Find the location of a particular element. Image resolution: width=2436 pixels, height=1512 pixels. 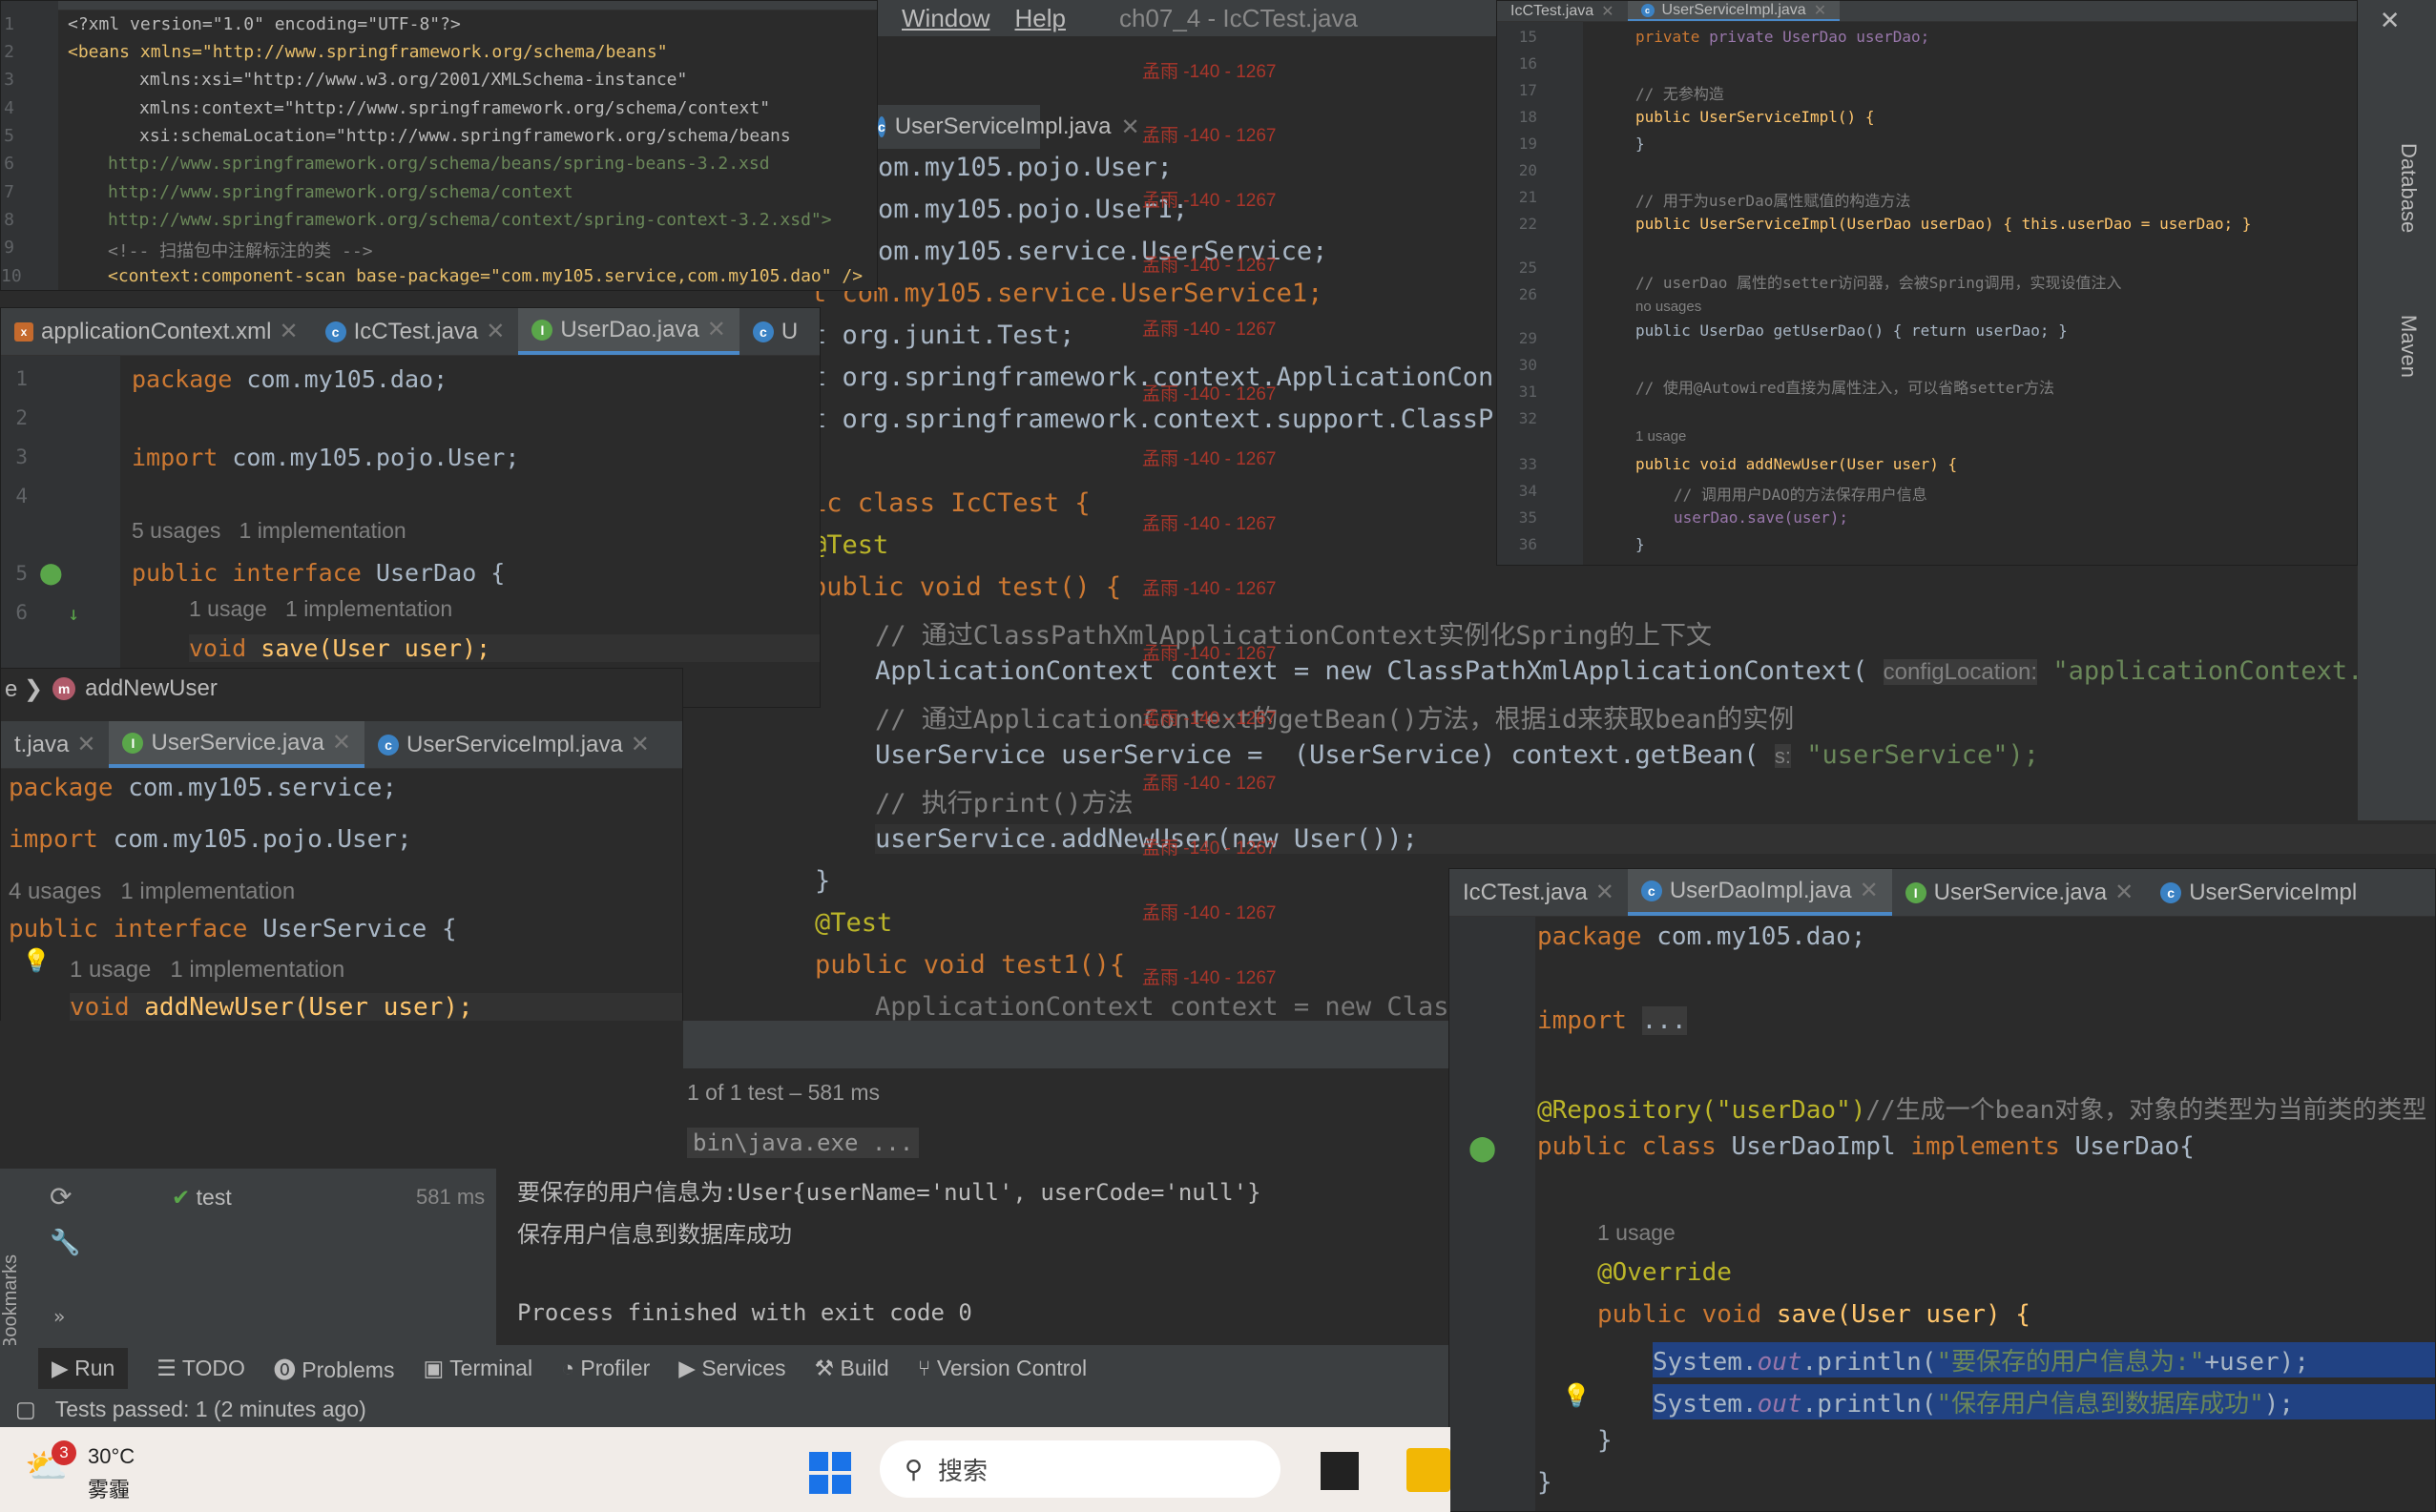

tab-userdao: I UserDao.java ✕ is located at coordinates (628, 331).